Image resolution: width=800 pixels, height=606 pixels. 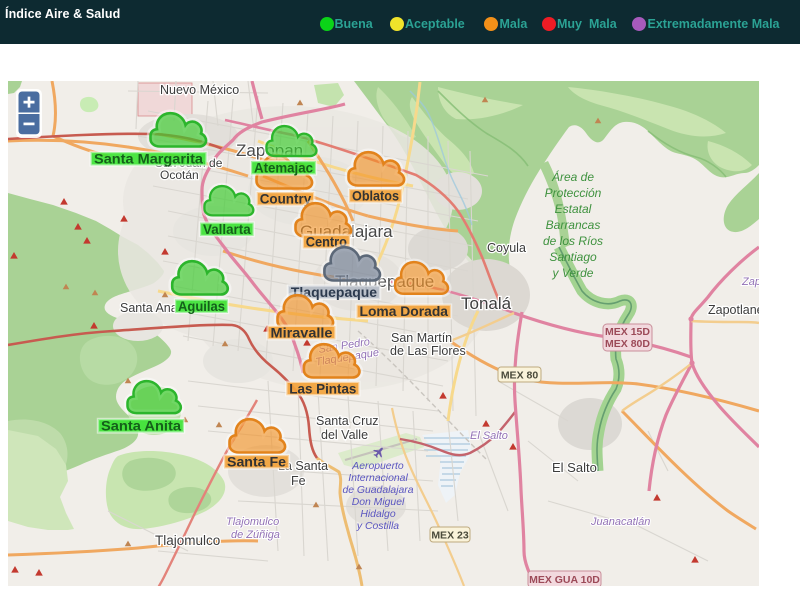 I want to click on svg-text: Estatal, so click(x=573, y=209).